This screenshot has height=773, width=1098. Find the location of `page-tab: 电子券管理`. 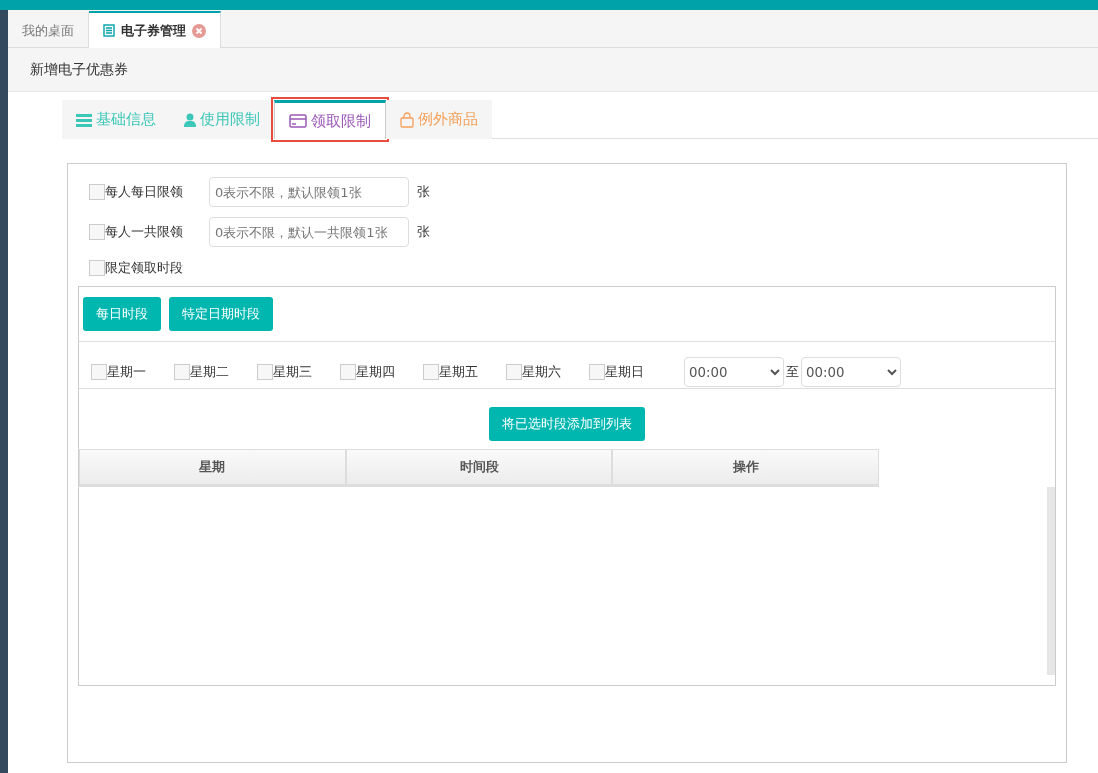

page-tab: 电子券管理 is located at coordinates (155, 29).